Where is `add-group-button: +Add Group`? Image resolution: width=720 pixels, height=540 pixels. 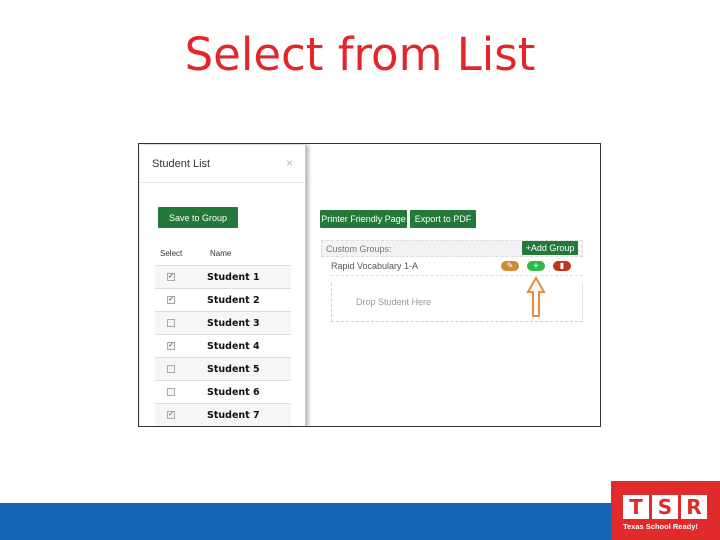 add-group-button: +Add Group is located at coordinates (550, 248).